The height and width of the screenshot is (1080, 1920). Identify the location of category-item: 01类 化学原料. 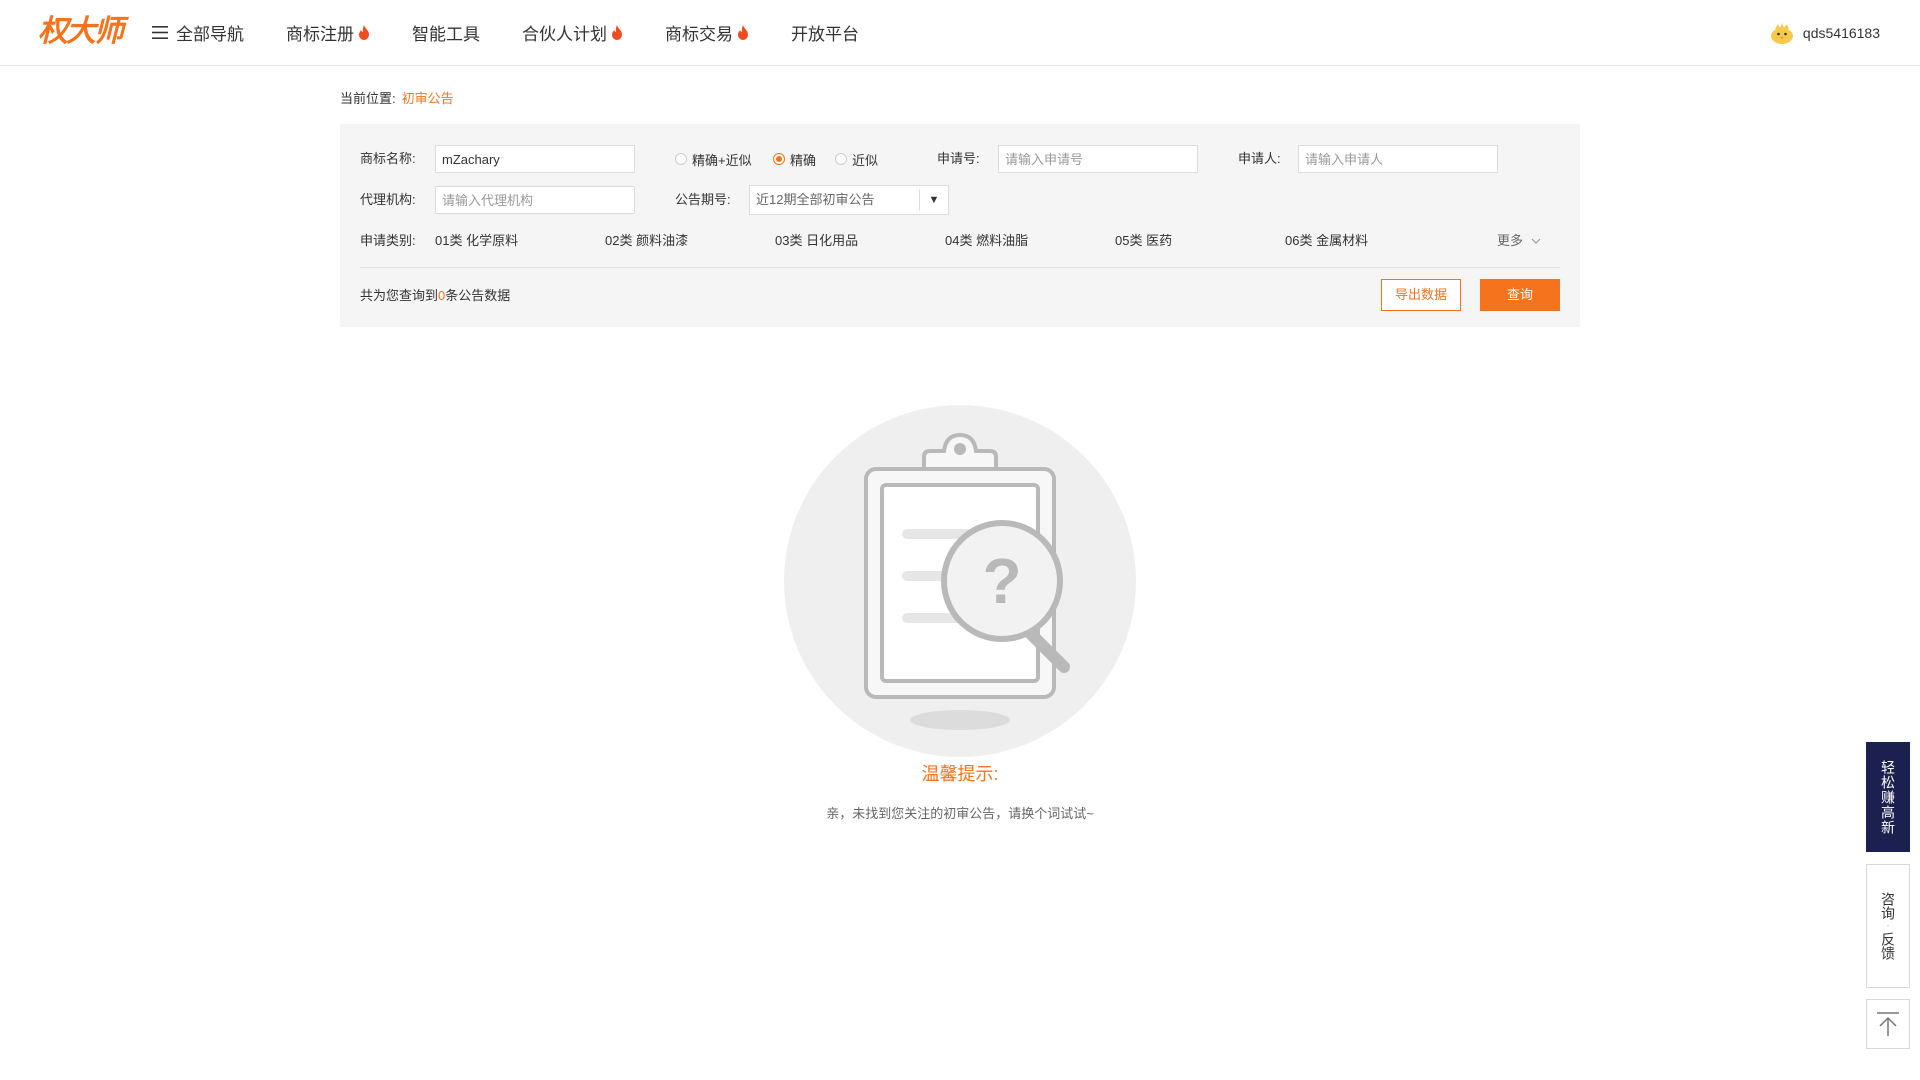
(476, 241).